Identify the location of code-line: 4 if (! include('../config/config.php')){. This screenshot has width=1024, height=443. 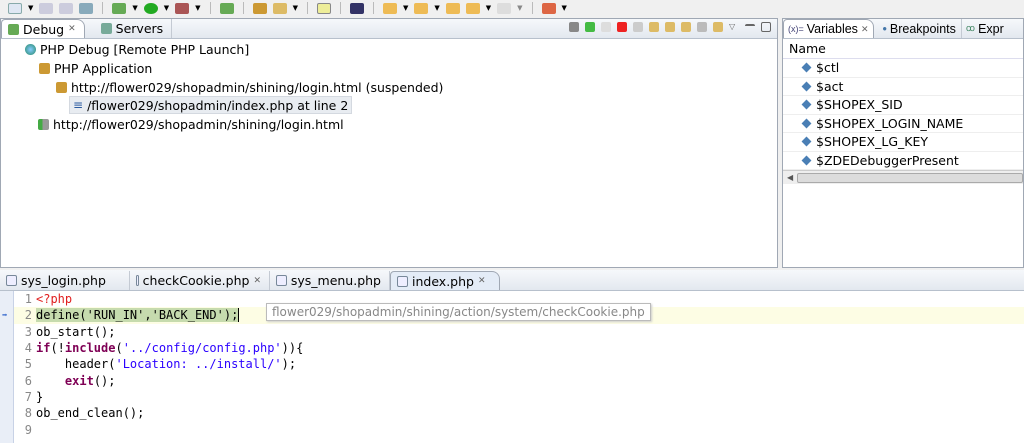
(519, 348).